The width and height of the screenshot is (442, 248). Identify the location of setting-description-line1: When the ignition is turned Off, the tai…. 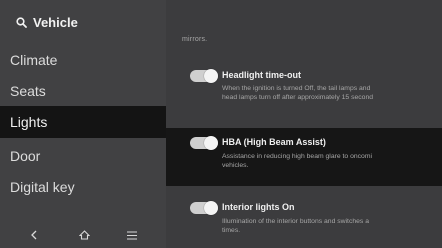
(296, 88).